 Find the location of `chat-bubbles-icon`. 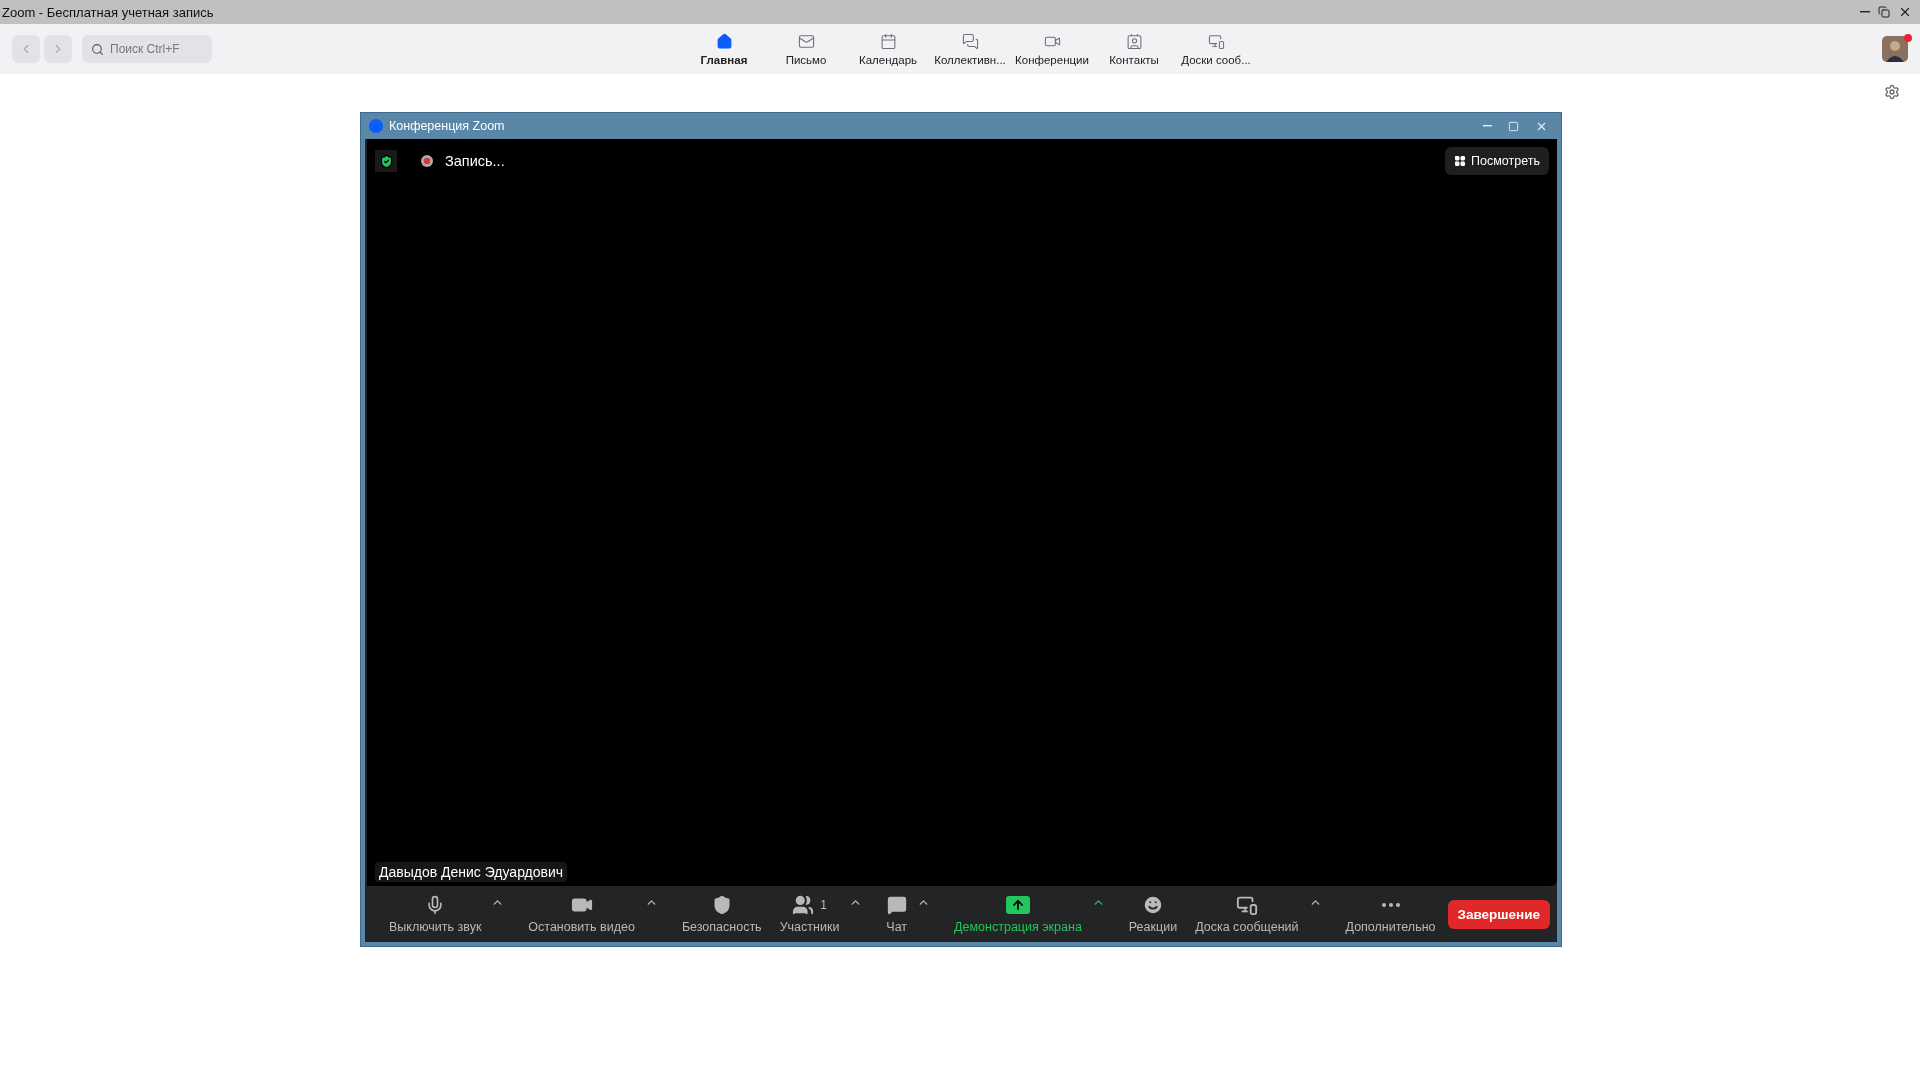

chat-bubbles-icon is located at coordinates (970, 41).